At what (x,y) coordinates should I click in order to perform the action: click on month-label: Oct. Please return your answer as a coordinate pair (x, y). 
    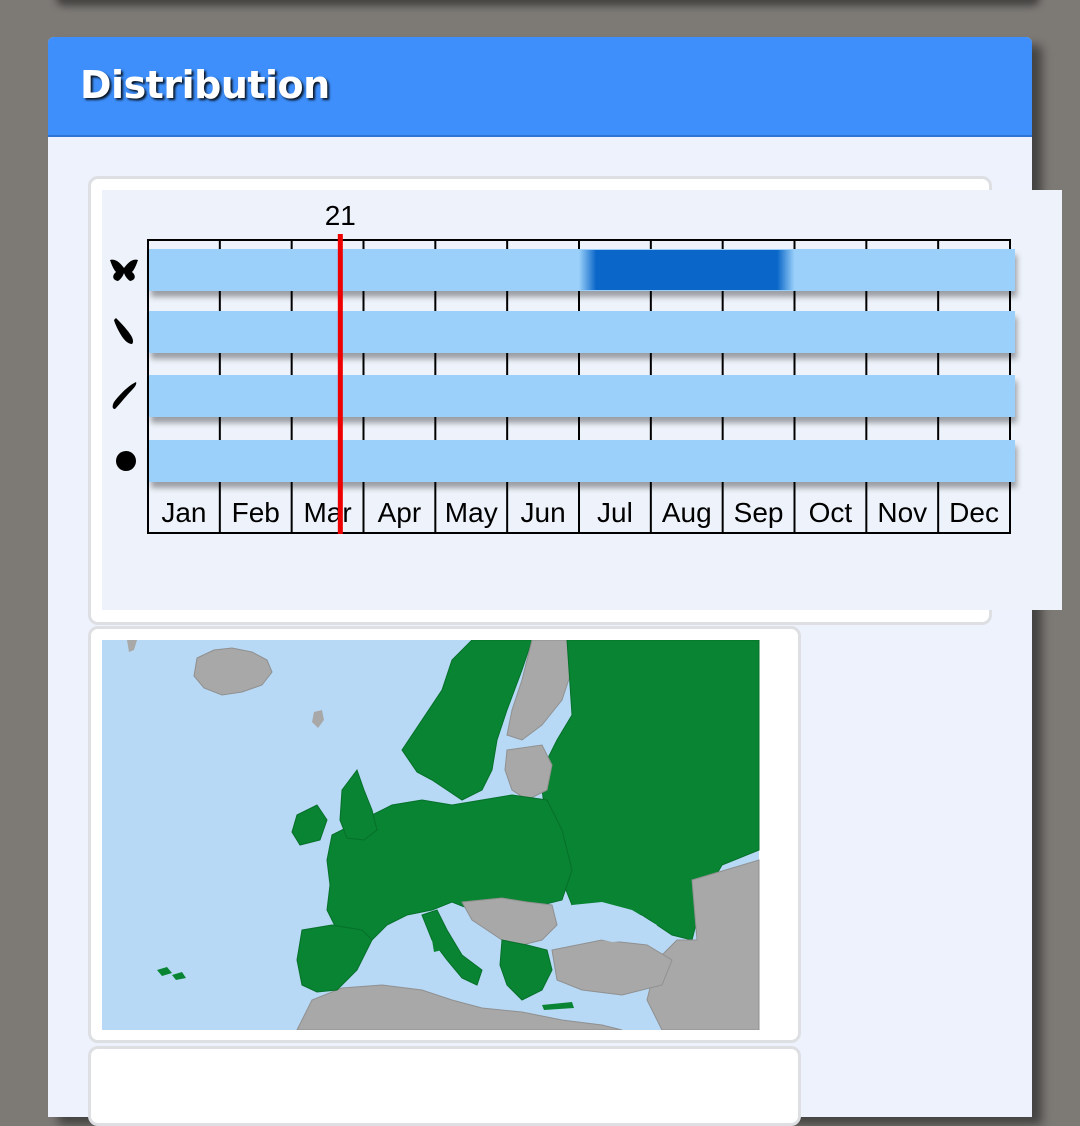
    Looking at the image, I should click on (831, 512).